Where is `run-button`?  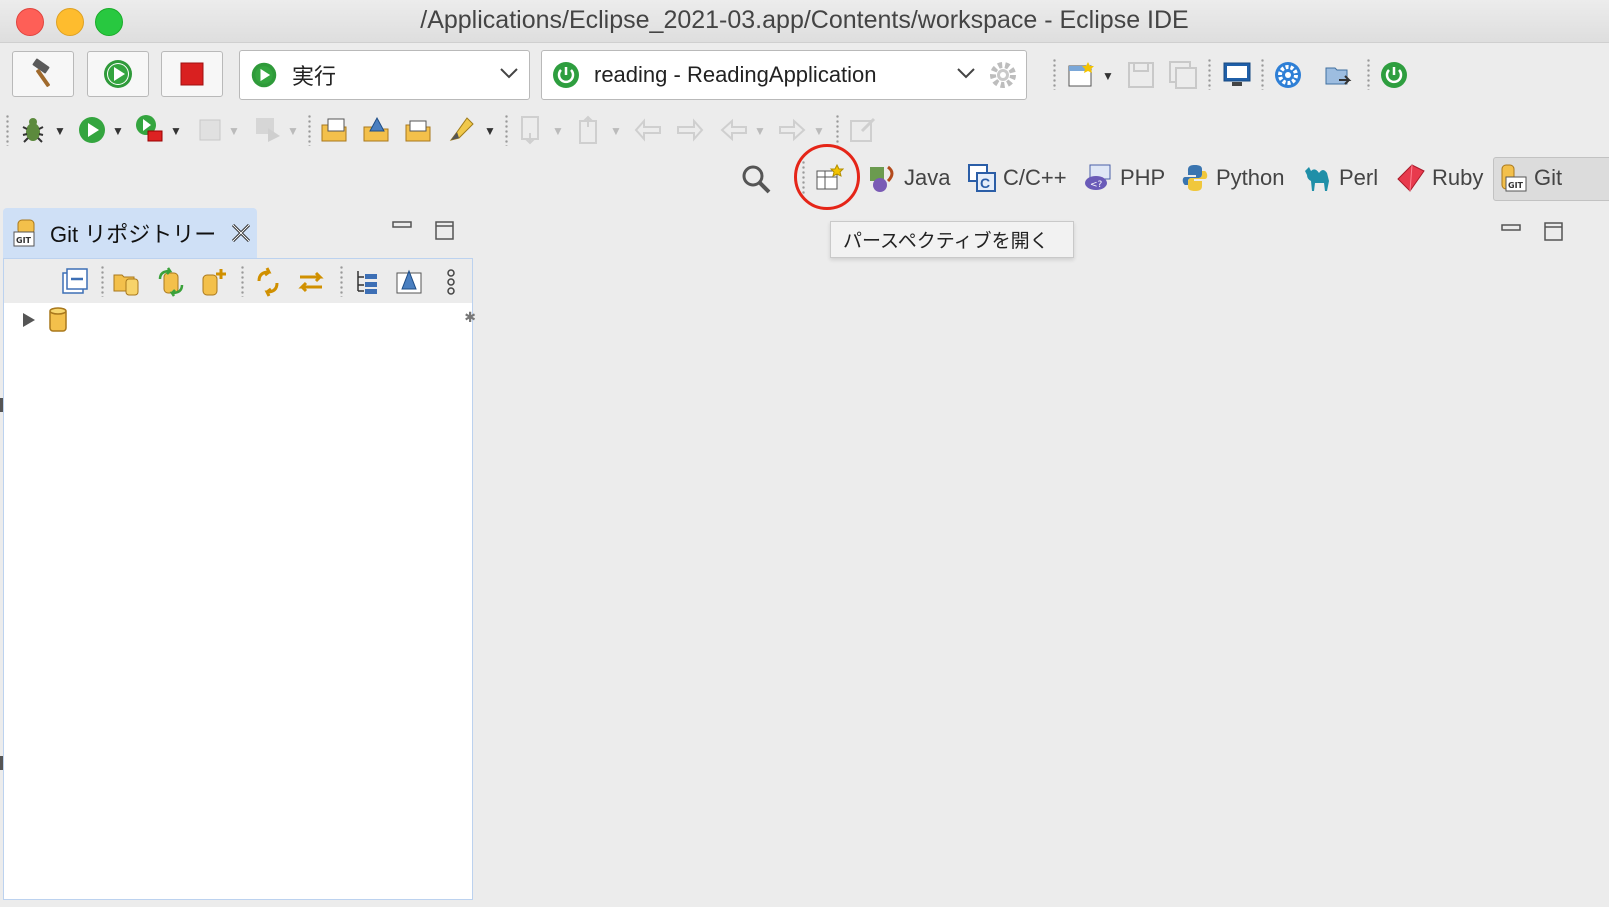 run-button is located at coordinates (118, 74).